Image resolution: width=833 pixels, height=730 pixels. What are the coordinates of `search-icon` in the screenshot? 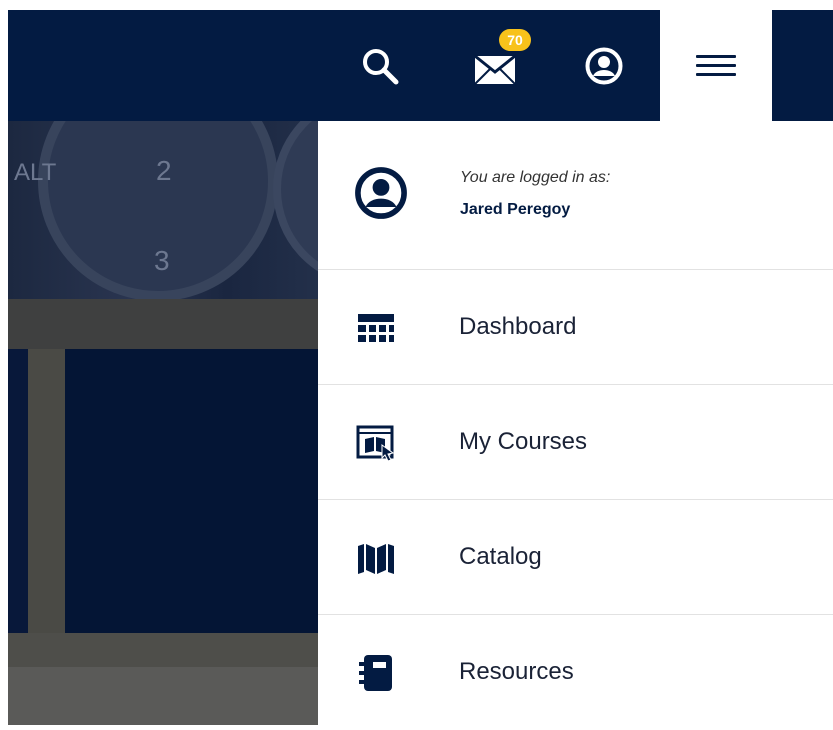 It's located at (381, 66).